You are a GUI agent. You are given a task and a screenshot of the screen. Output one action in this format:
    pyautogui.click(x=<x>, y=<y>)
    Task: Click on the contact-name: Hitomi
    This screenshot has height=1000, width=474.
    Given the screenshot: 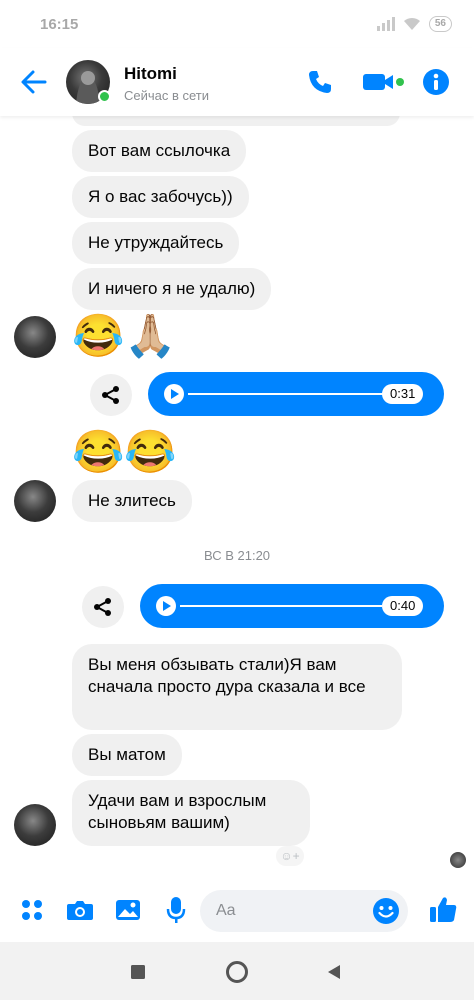 What is the action you would take?
    pyautogui.click(x=150, y=74)
    